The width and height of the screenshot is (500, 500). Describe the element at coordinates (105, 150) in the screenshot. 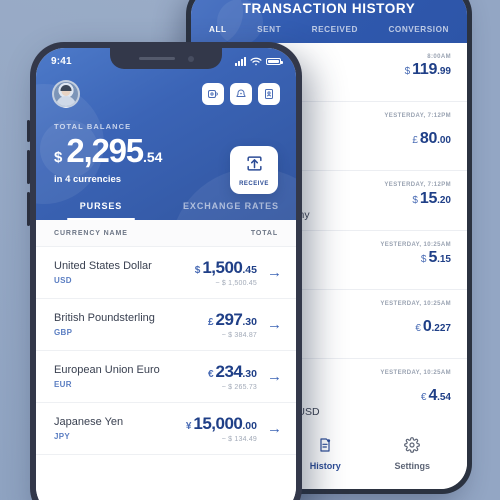

I see `balance-integer: 2,295` at that location.